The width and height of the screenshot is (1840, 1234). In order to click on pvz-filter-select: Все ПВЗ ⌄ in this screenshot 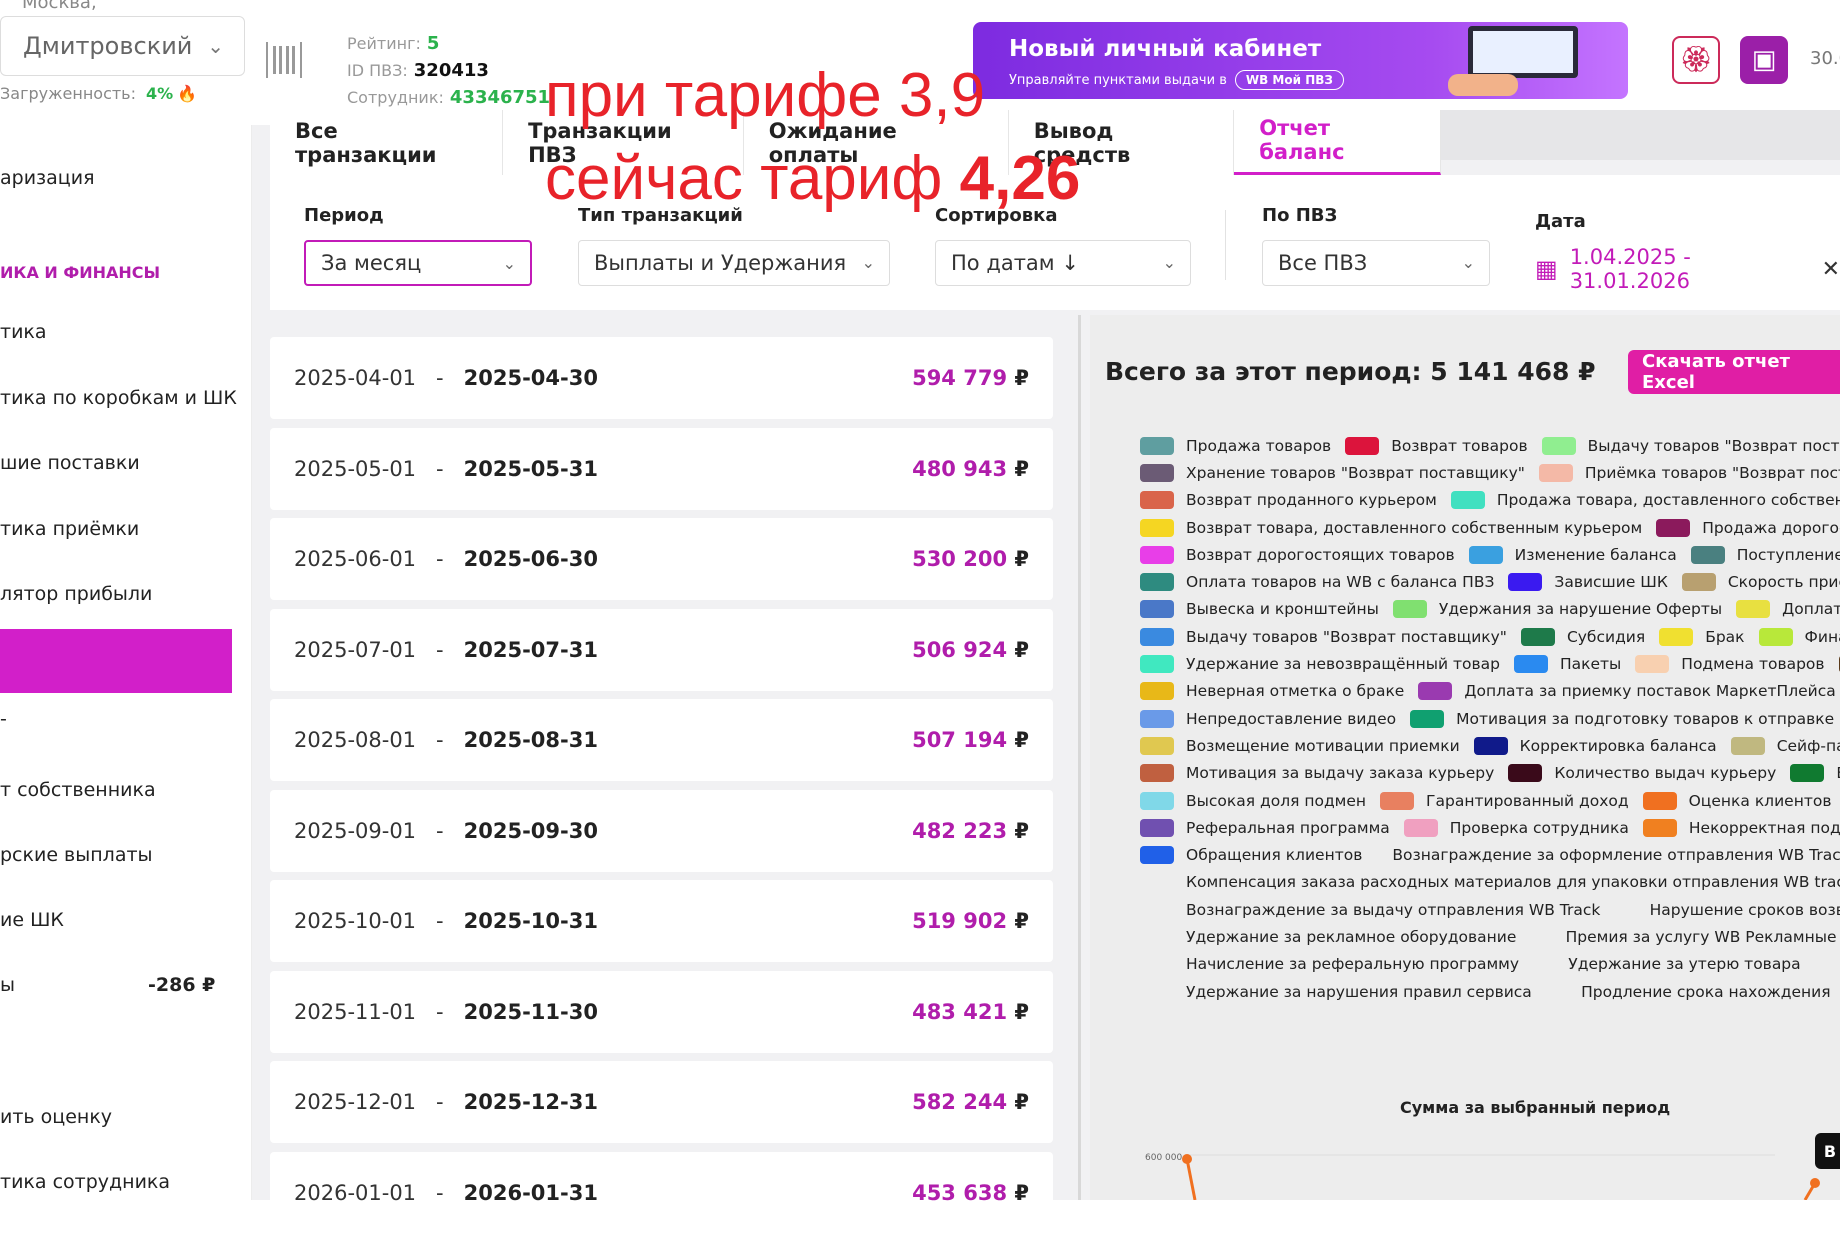, I will do `click(1376, 263)`.